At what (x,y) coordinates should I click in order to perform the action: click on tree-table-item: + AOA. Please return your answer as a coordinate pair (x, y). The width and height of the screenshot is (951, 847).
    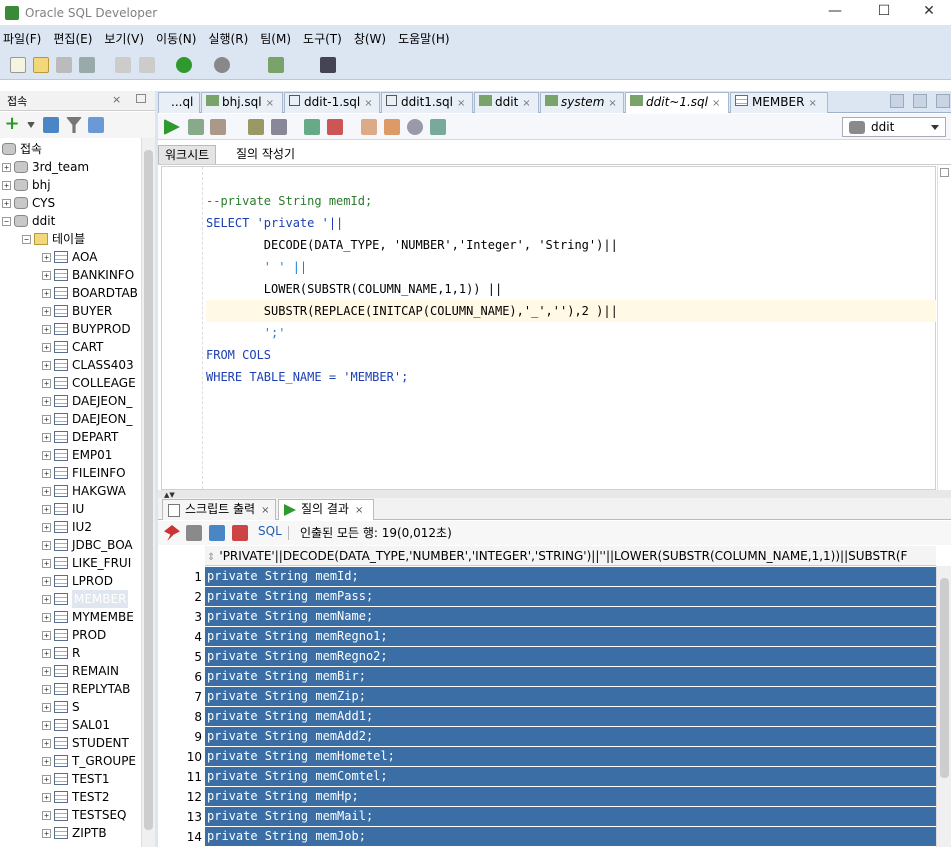
    Looking at the image, I should click on (69, 257).